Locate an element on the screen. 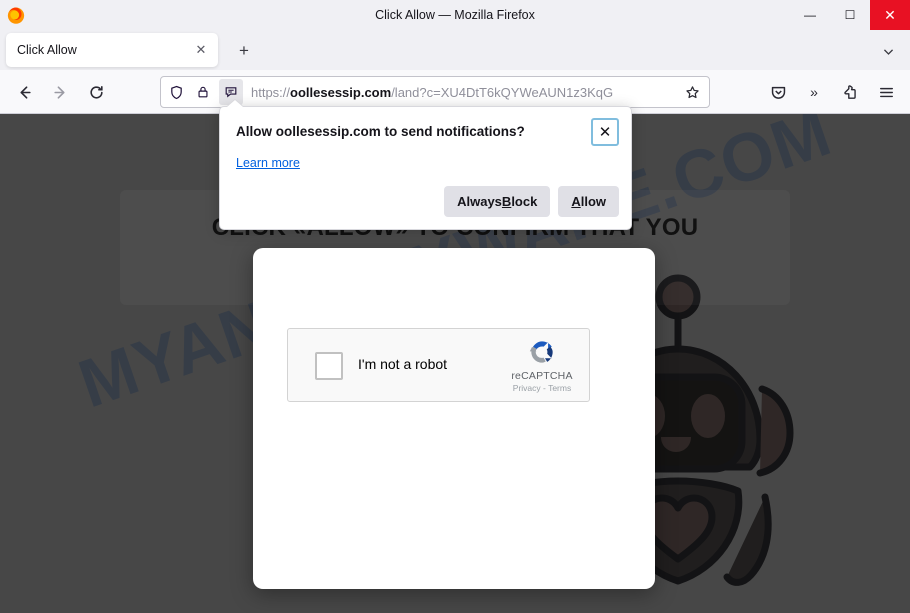 The height and width of the screenshot is (613, 910). recaptcha-brand-name: reCAPTCHA is located at coordinates (542, 376).